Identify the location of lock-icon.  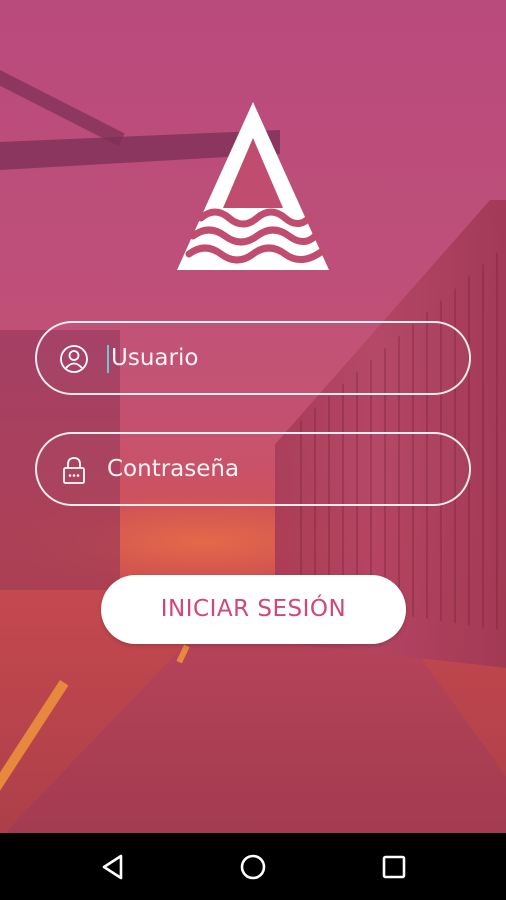
(74, 470).